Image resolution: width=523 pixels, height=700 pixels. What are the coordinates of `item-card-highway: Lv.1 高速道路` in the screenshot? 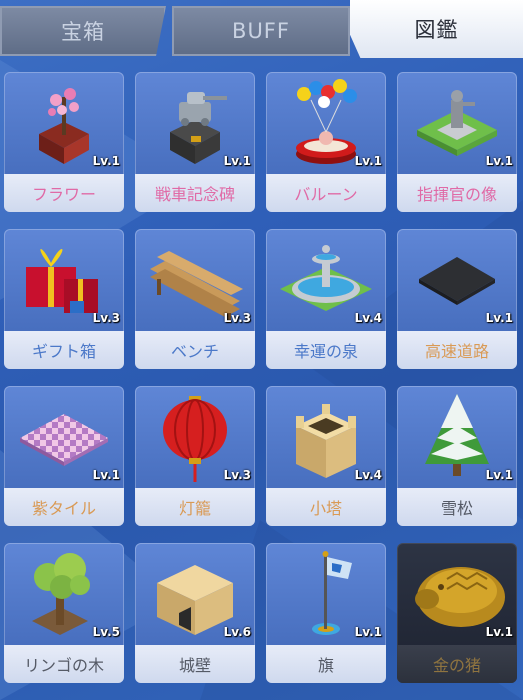 It's located at (457, 299).